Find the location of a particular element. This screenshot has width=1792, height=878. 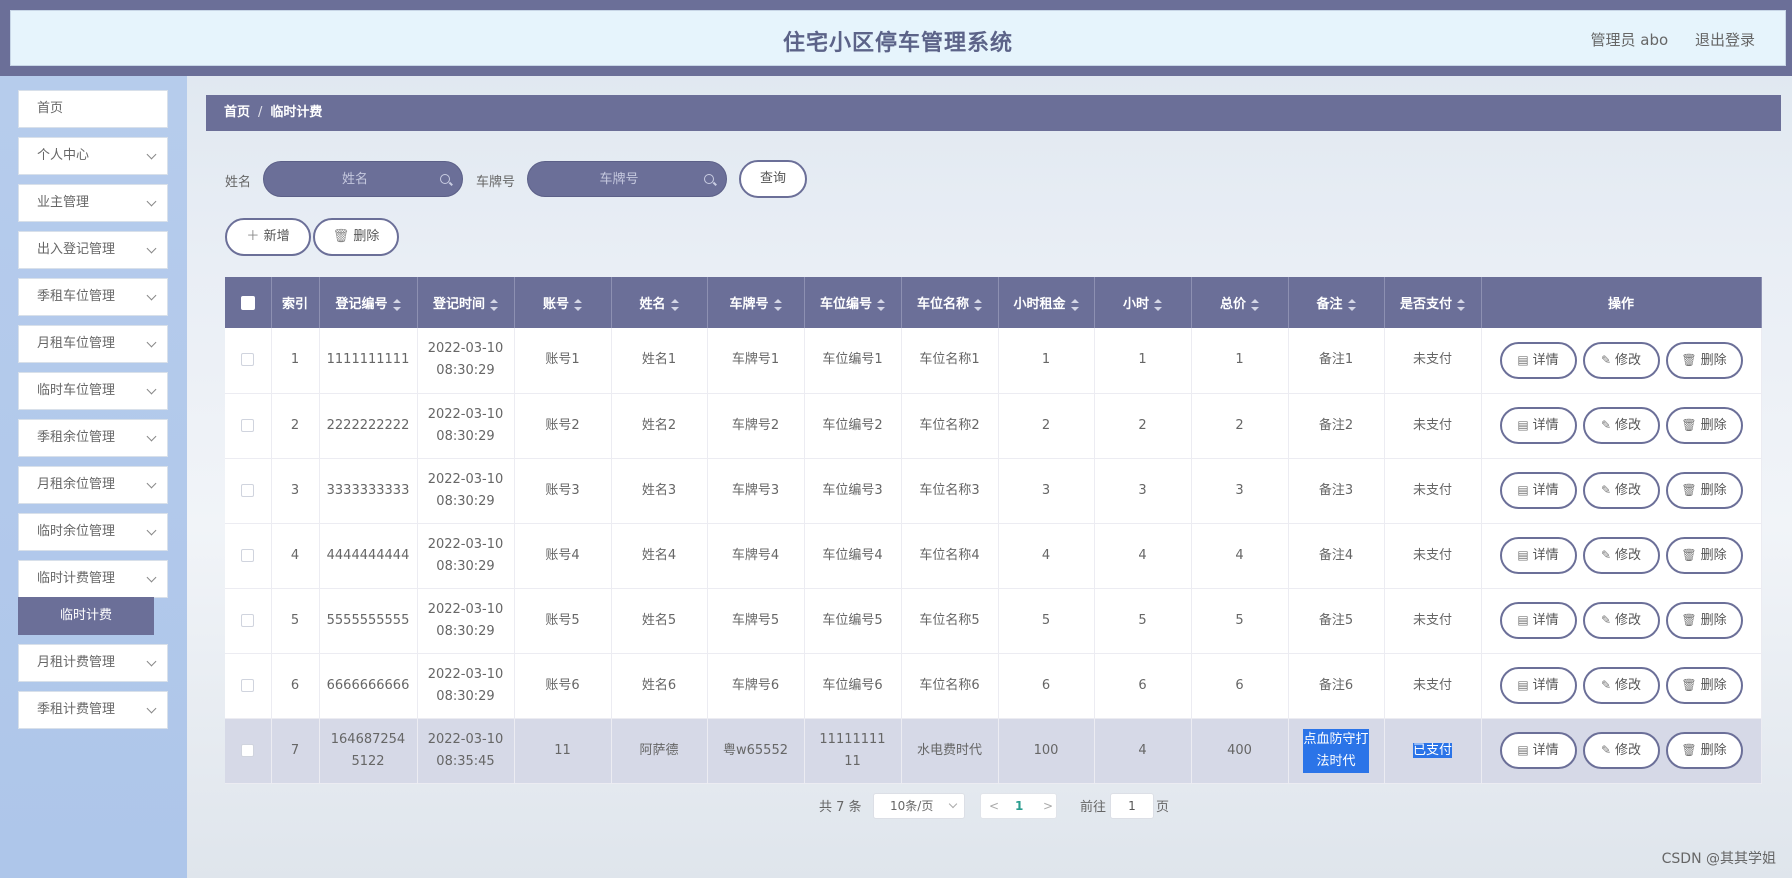

sidebar-subitem-active: 临时计费 is located at coordinates (86, 616).